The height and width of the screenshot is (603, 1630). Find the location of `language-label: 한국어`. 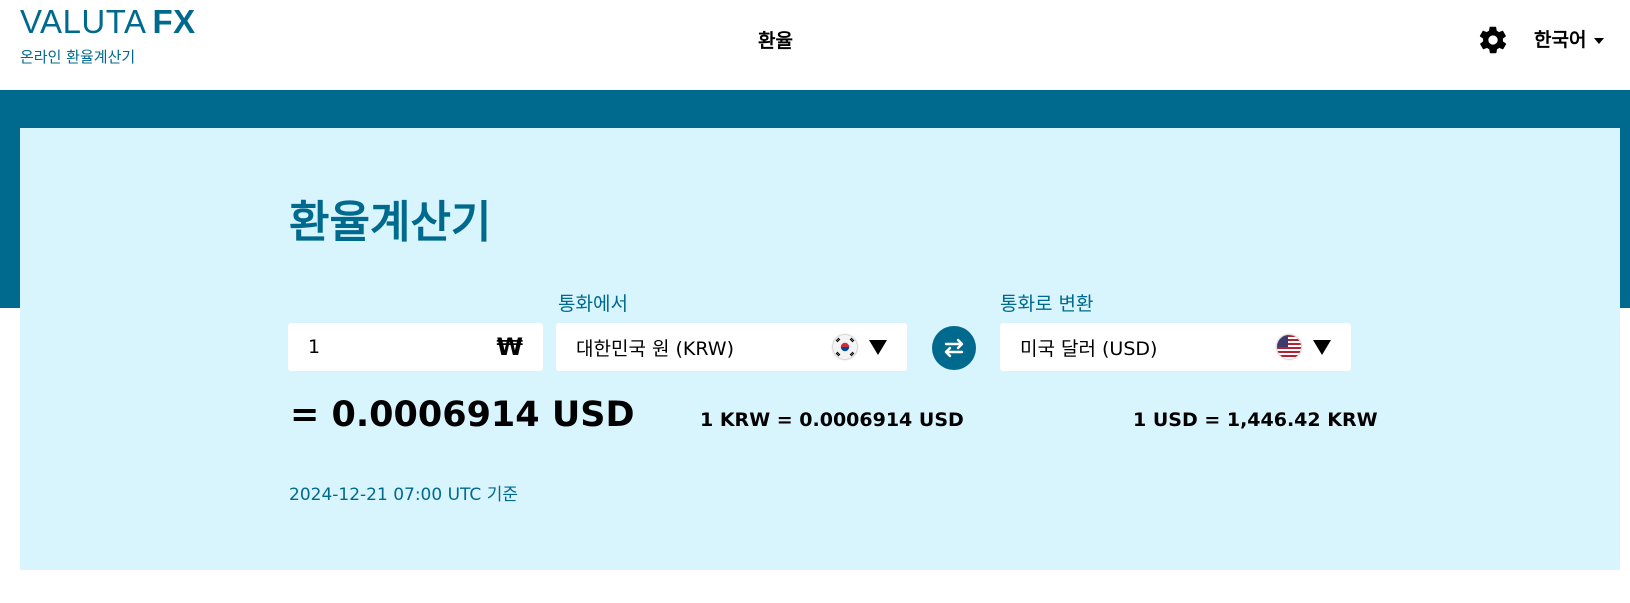

language-label: 한국어 is located at coordinates (1560, 40).